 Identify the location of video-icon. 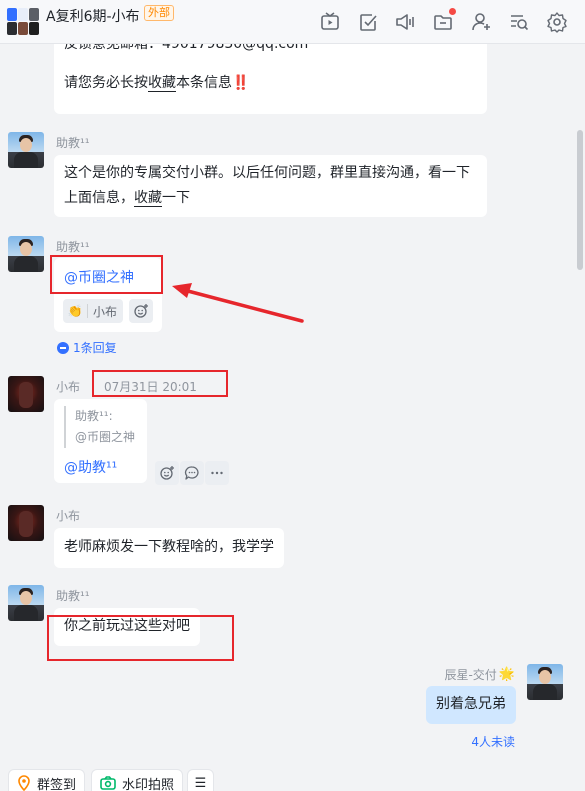
(330, 22).